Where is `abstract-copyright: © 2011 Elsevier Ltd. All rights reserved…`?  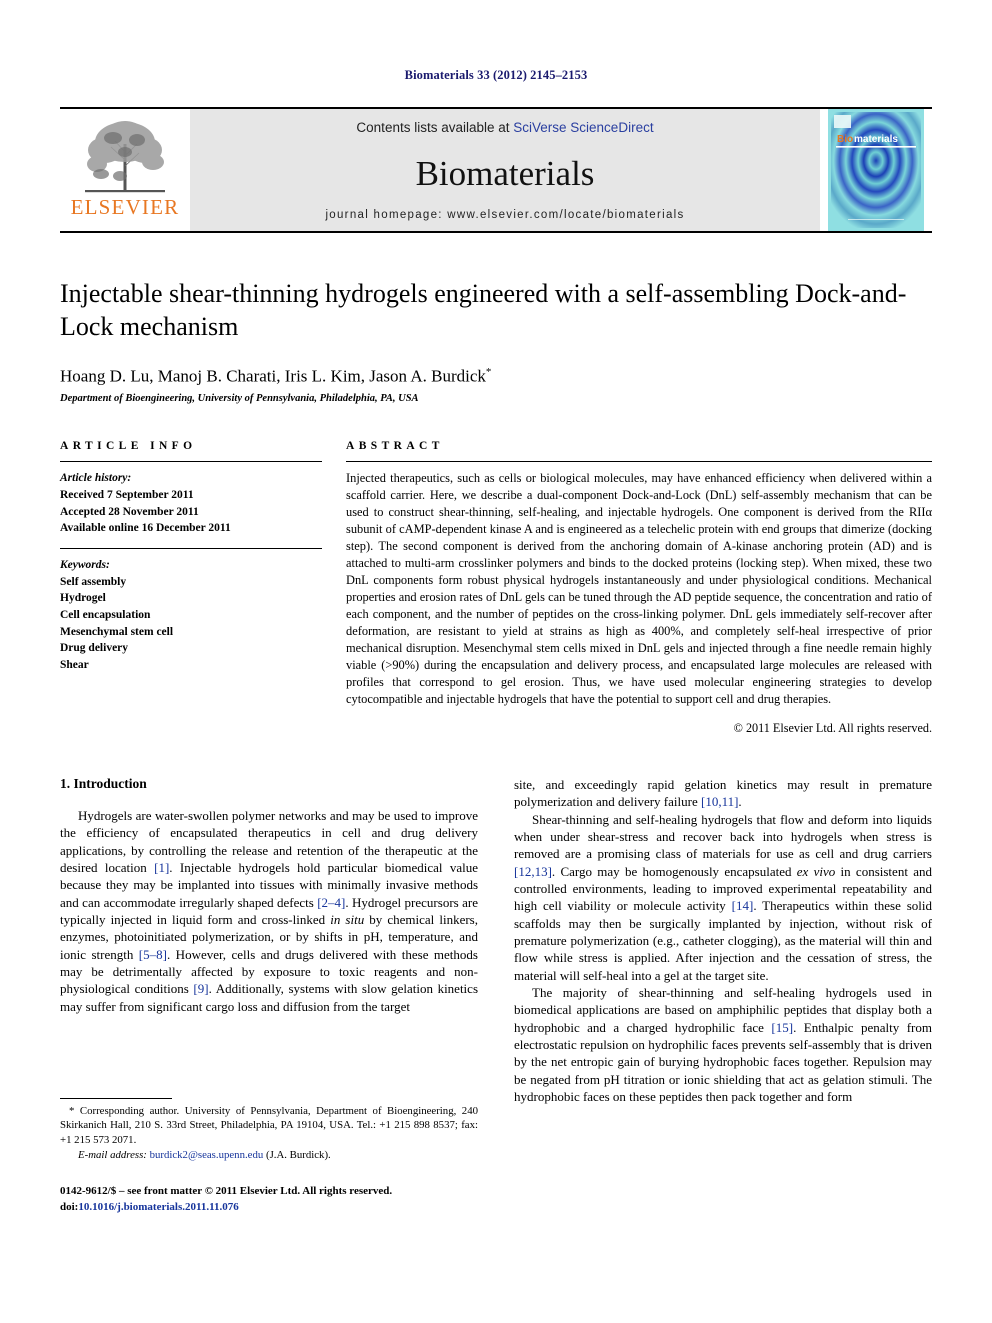 abstract-copyright: © 2011 Elsevier Ltd. All rights reserved… is located at coordinates (832, 727).